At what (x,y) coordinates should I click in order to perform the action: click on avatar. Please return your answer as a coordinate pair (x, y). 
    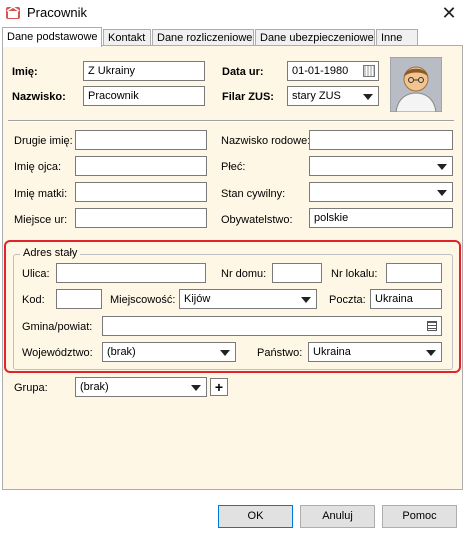
    Looking at the image, I should click on (416, 84).